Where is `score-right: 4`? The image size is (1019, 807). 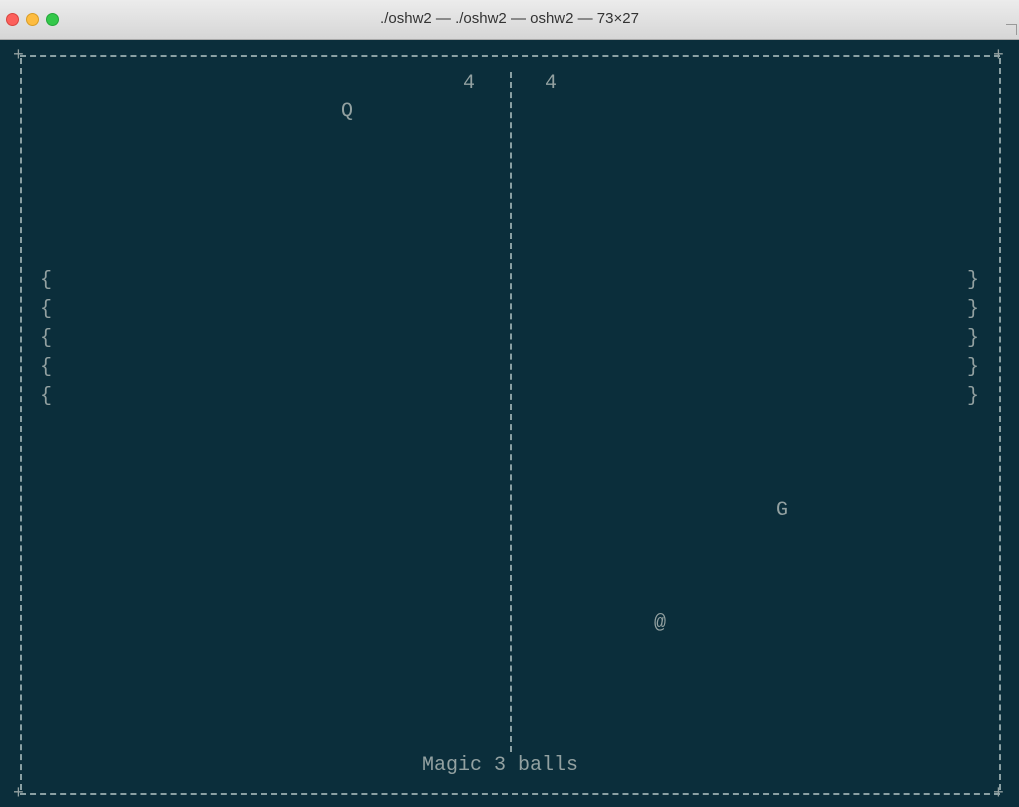 score-right: 4 is located at coordinates (551, 83).